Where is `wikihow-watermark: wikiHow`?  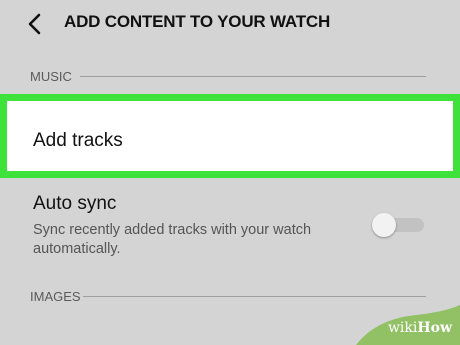 wikihow-watermark: wikiHow is located at coordinates (408, 325).